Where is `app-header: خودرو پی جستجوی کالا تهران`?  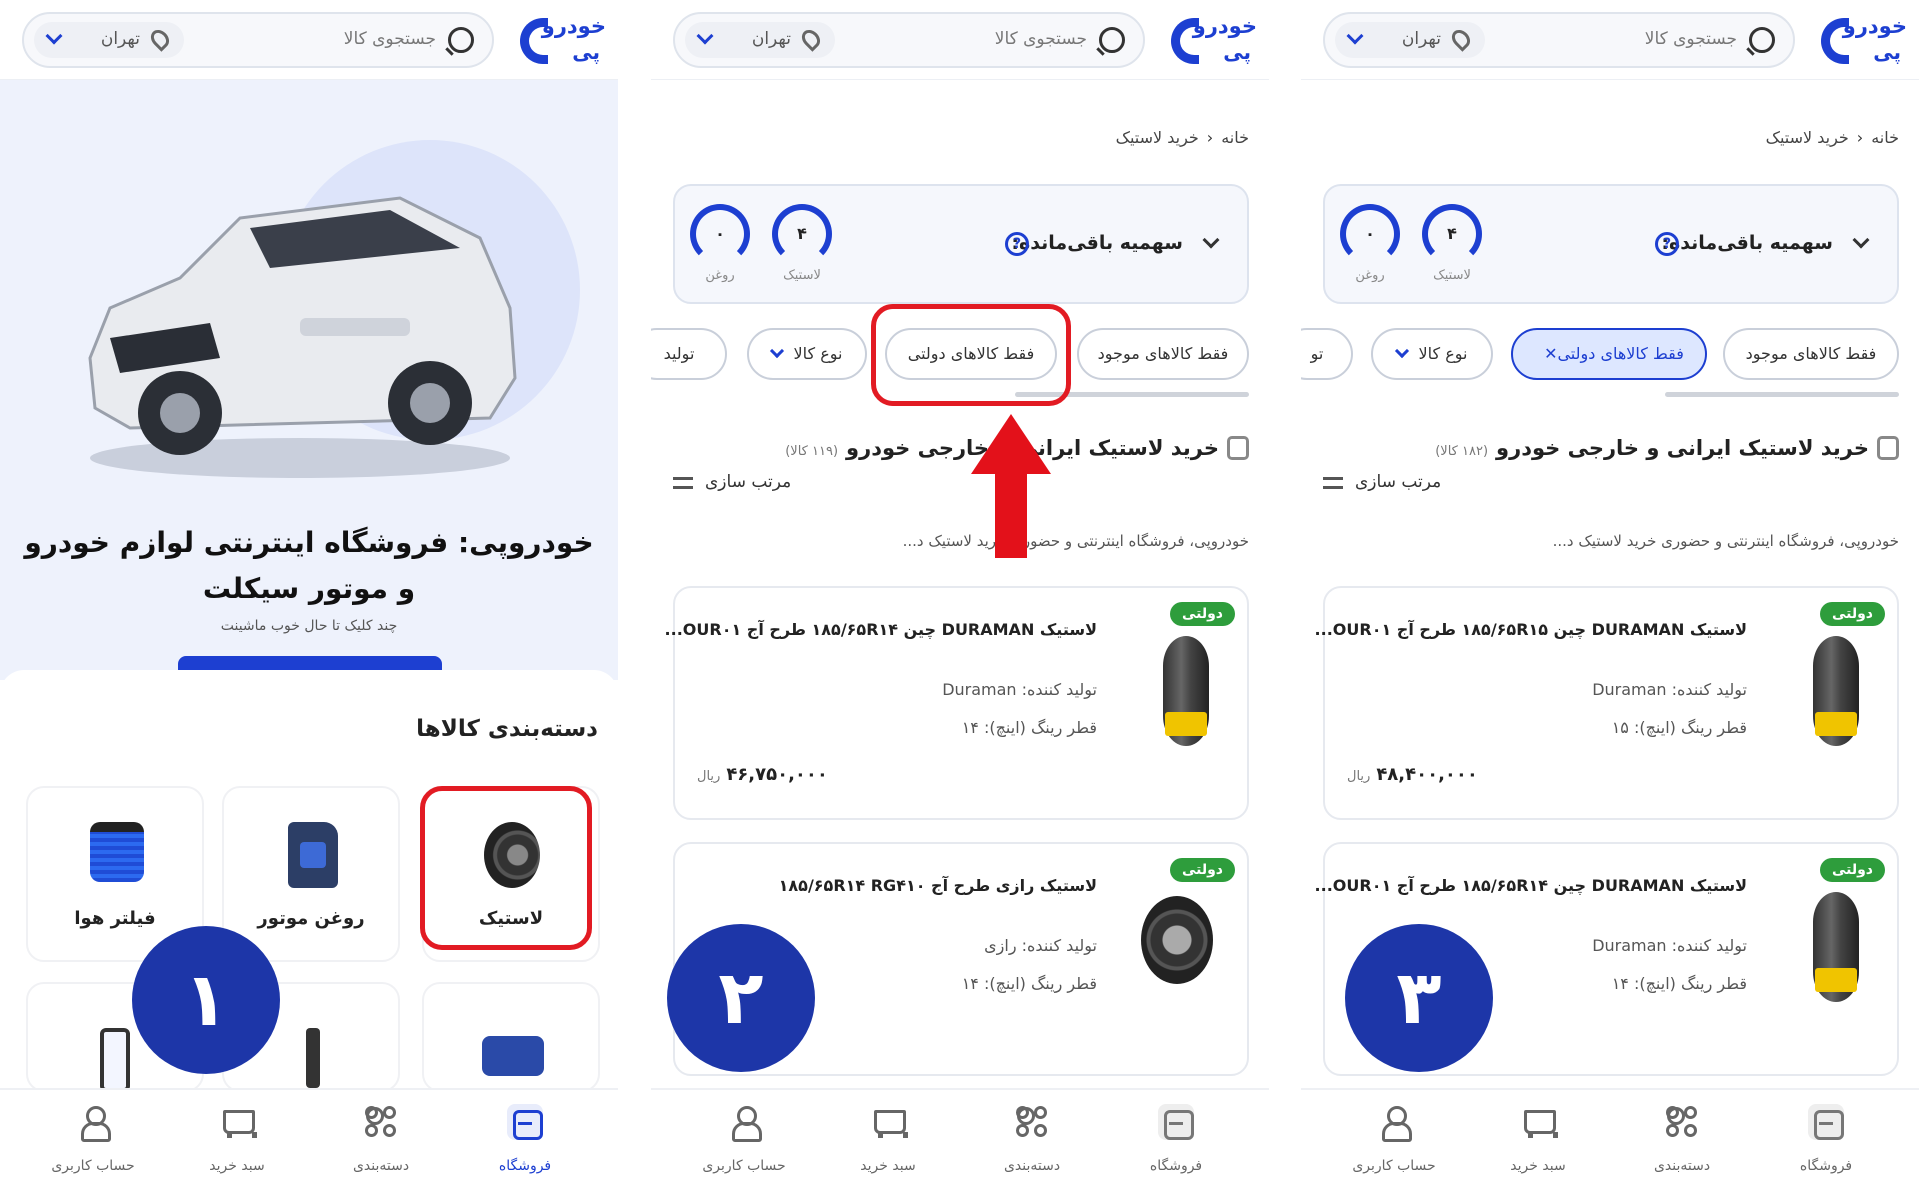
app-header: خودرو پی جستجوی کالا تهران is located at coordinates (960, 40).